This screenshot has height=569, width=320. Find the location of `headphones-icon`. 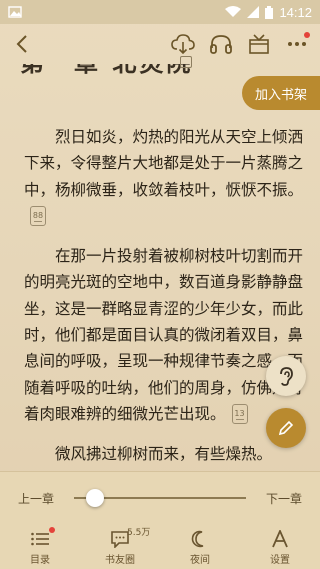

headphones-icon is located at coordinates (221, 44).